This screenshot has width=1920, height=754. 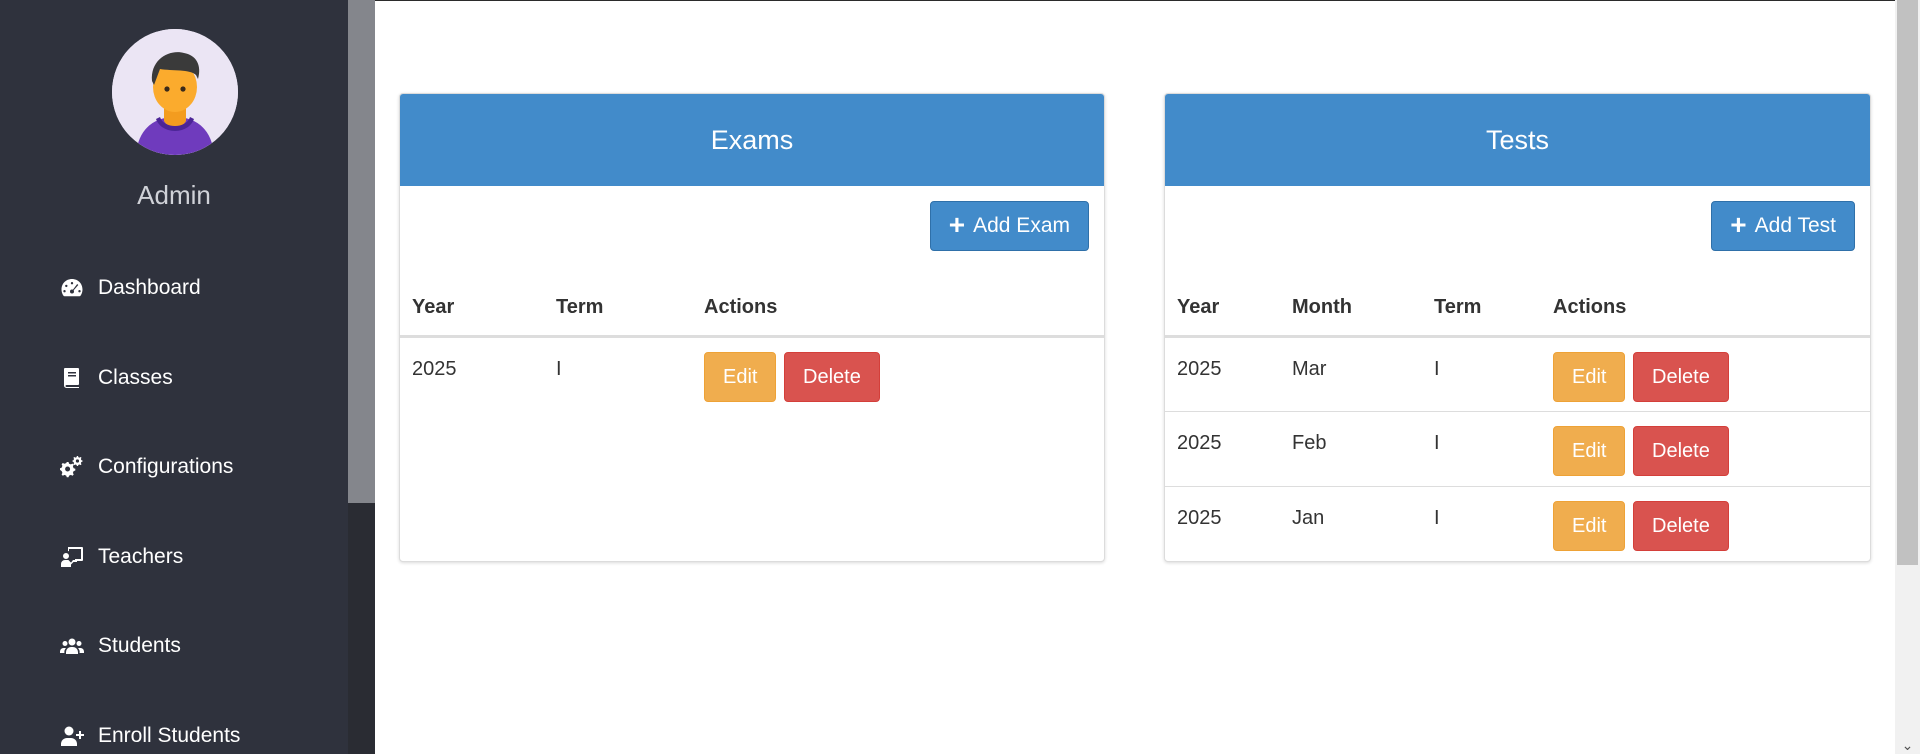 I want to click on sidebar-item-label: Enroll Students, so click(x=169, y=735).